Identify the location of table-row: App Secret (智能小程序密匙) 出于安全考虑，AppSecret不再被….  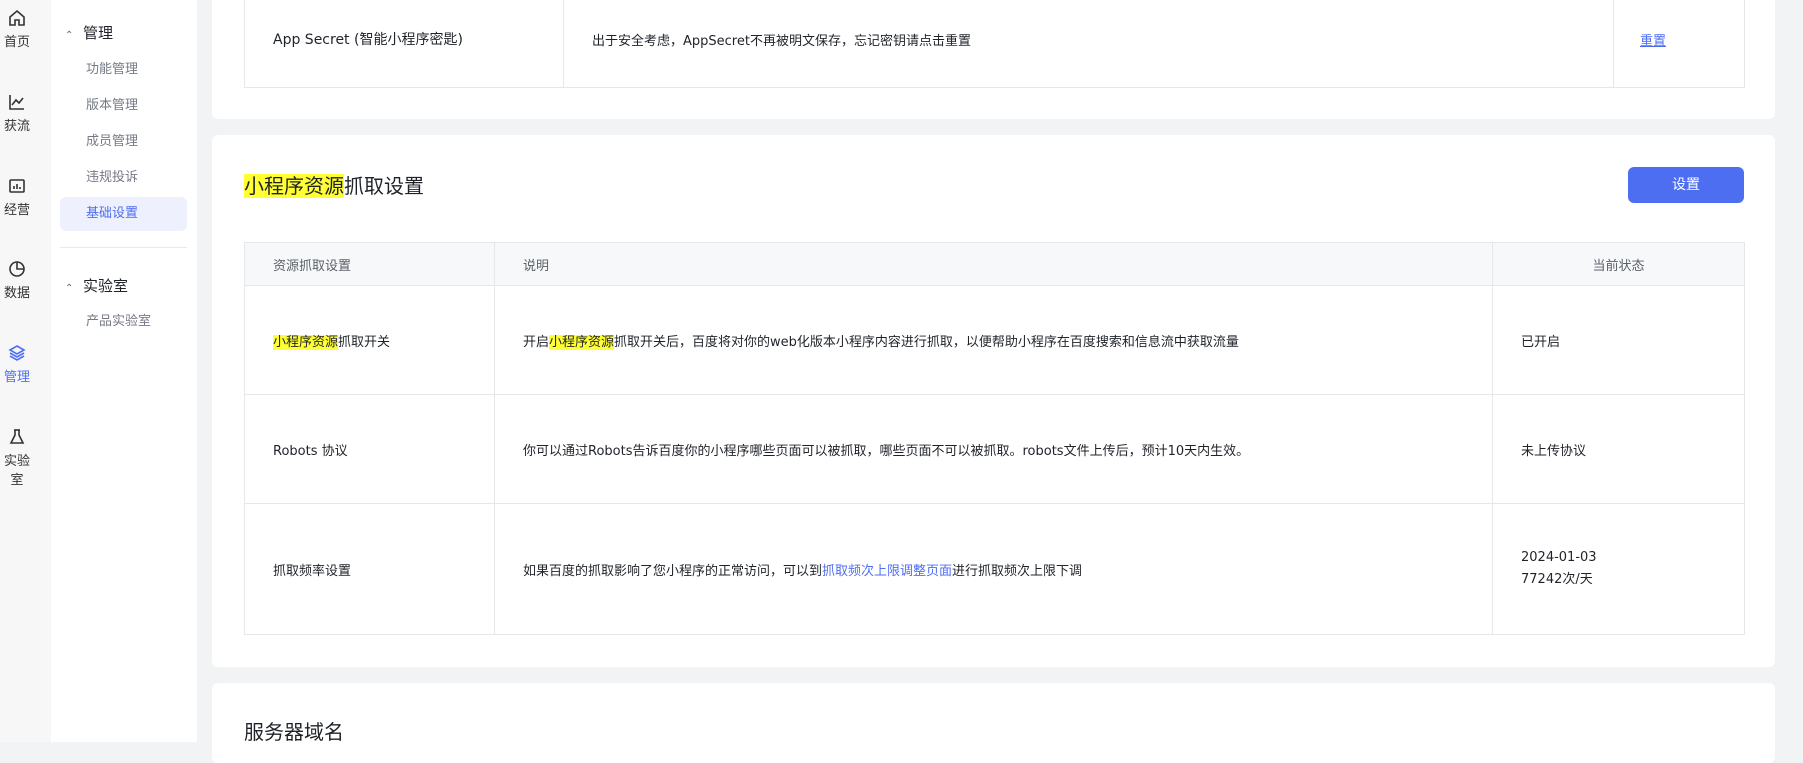
(994, 44).